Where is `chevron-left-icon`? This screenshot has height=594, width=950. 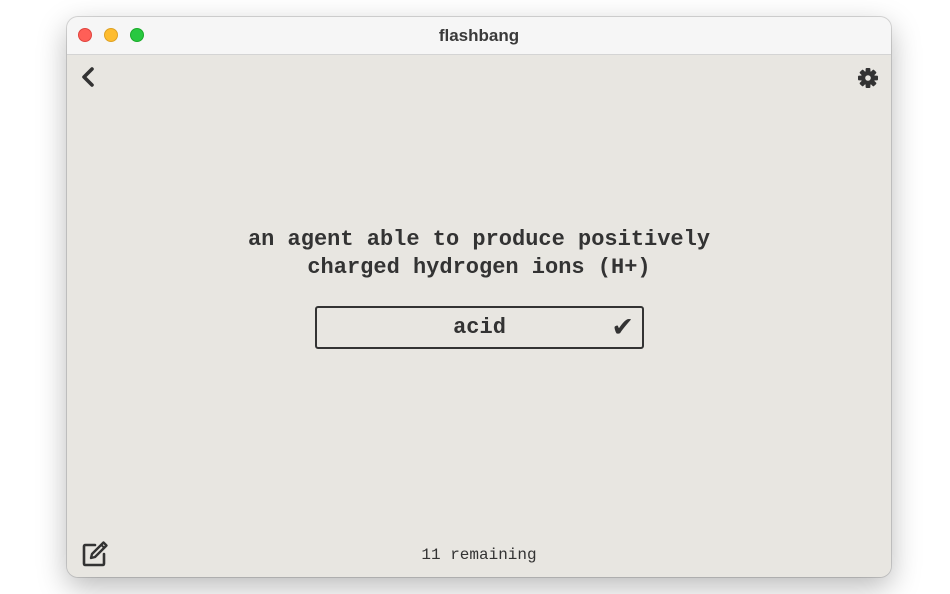 chevron-left-icon is located at coordinates (88, 77).